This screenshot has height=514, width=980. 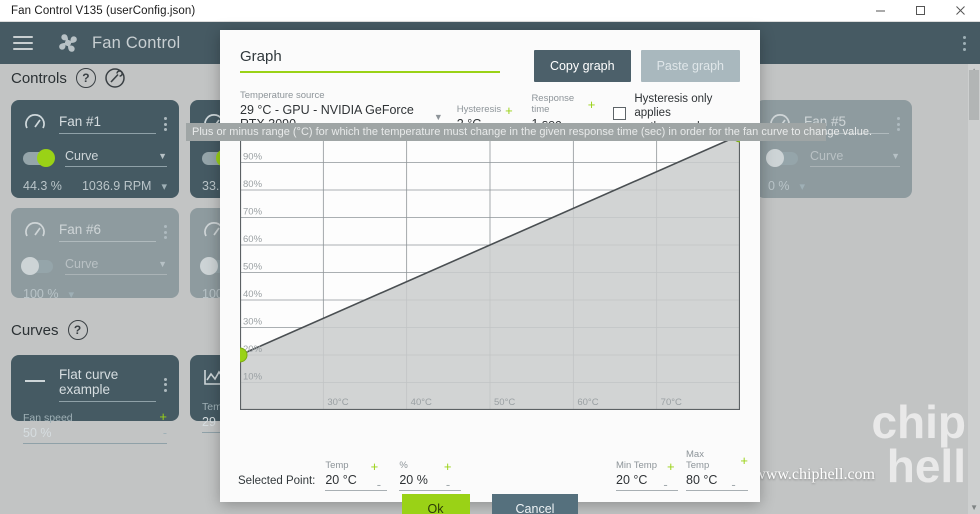 What do you see at coordinates (379, 484) in the screenshot?
I see `selected-temp-decrement-button: -` at bounding box center [379, 484].